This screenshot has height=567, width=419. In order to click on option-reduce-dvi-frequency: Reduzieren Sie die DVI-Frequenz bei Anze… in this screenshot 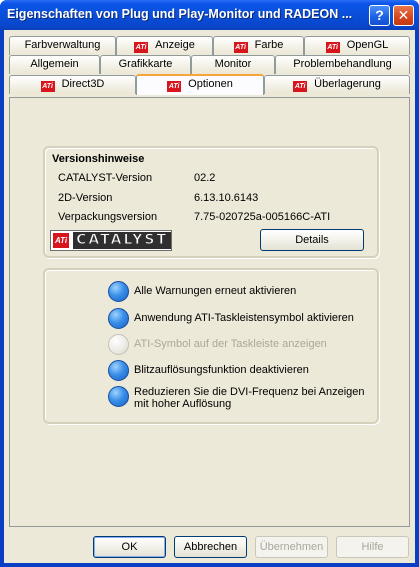, I will do `click(238, 398)`.